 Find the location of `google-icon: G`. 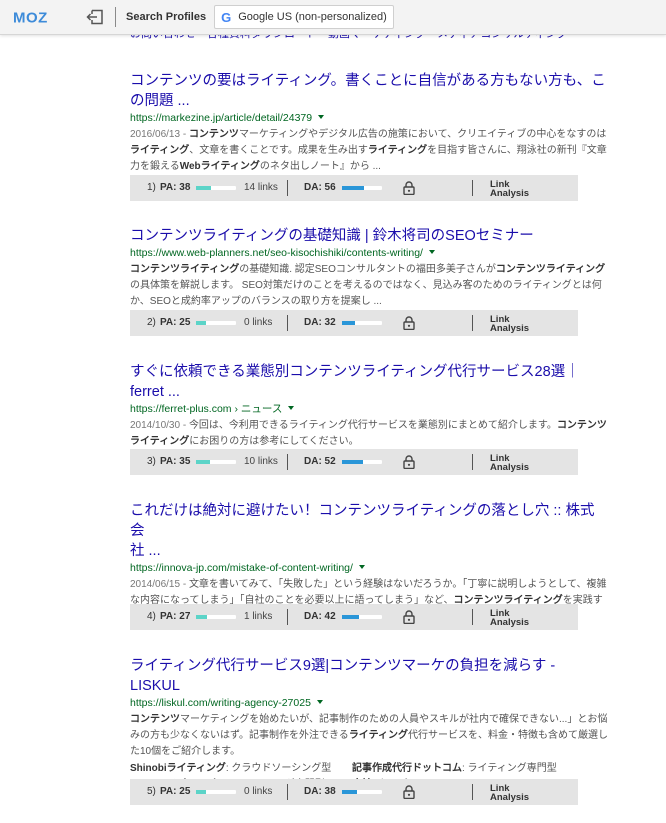

google-icon: G is located at coordinates (226, 17).